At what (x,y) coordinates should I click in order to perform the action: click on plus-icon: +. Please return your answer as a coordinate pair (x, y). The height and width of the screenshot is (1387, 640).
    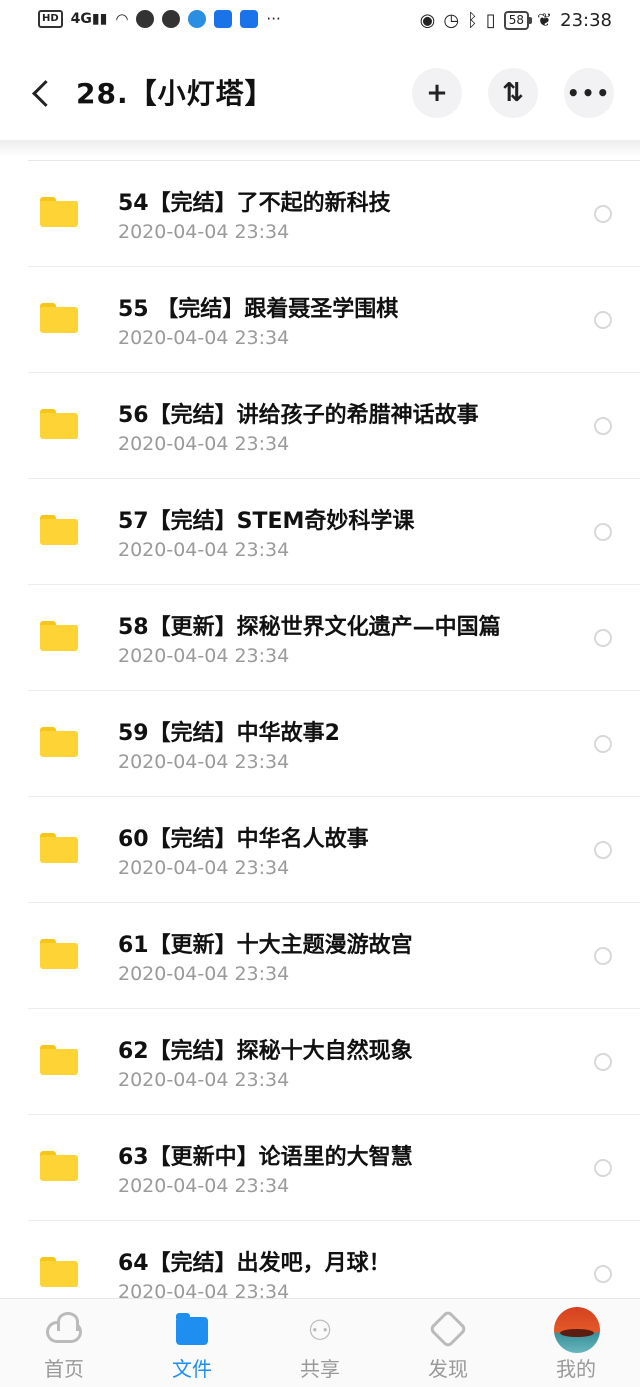
    Looking at the image, I should click on (437, 93).